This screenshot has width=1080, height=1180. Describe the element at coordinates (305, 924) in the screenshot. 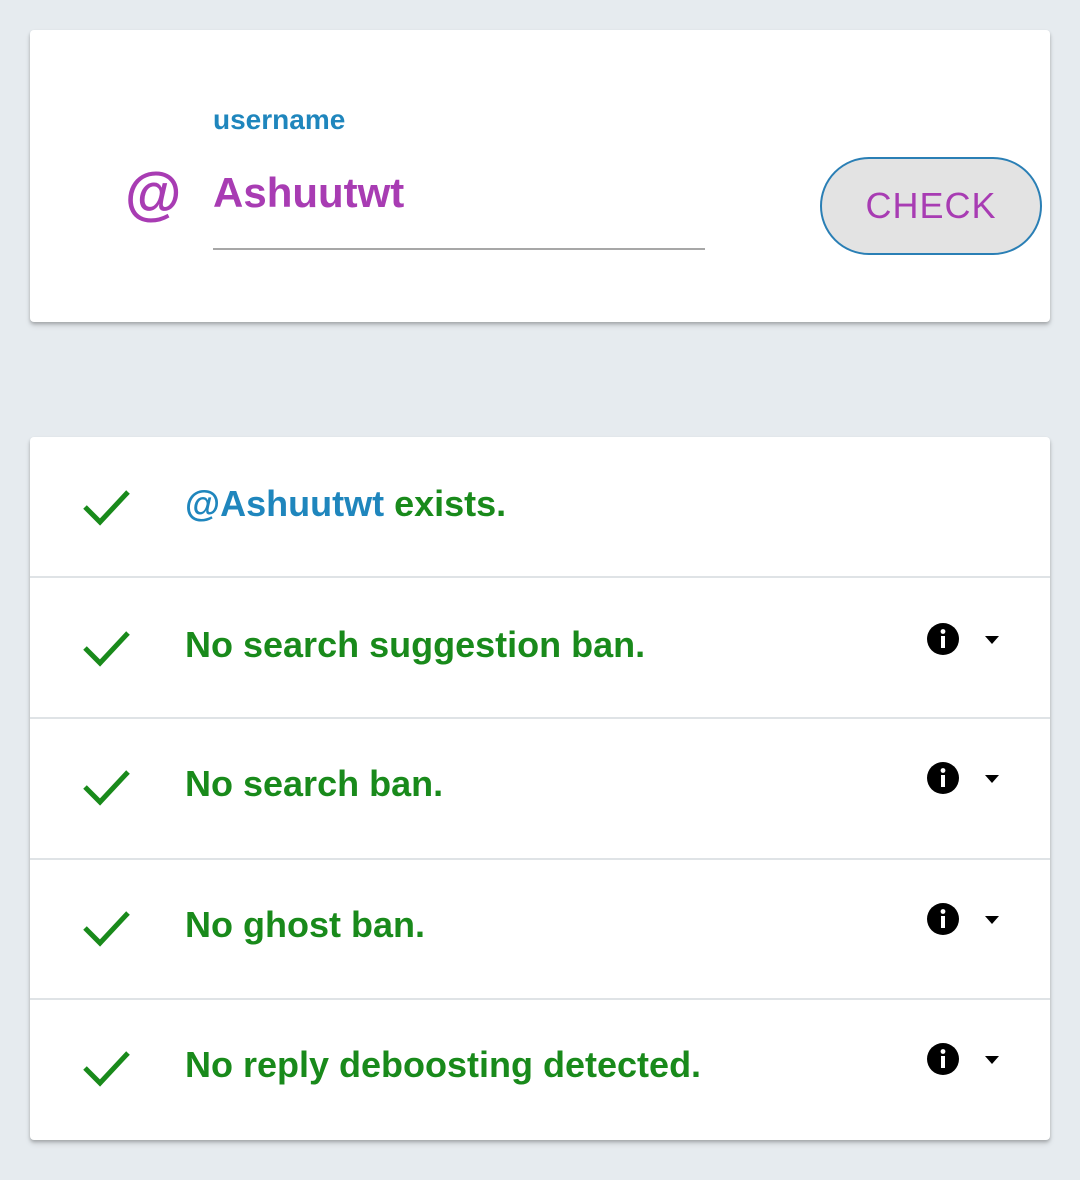

I see `result-text: No ghost ban.` at that location.